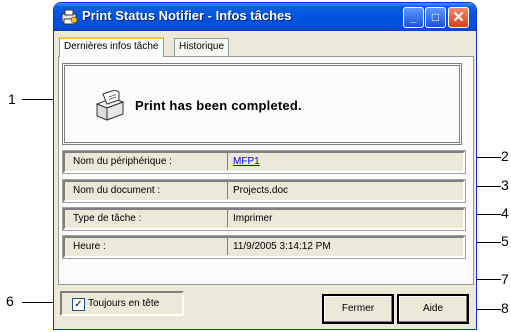  Describe the element at coordinates (358, 309) in the screenshot. I see `close-dialog-button: Fermer` at that location.